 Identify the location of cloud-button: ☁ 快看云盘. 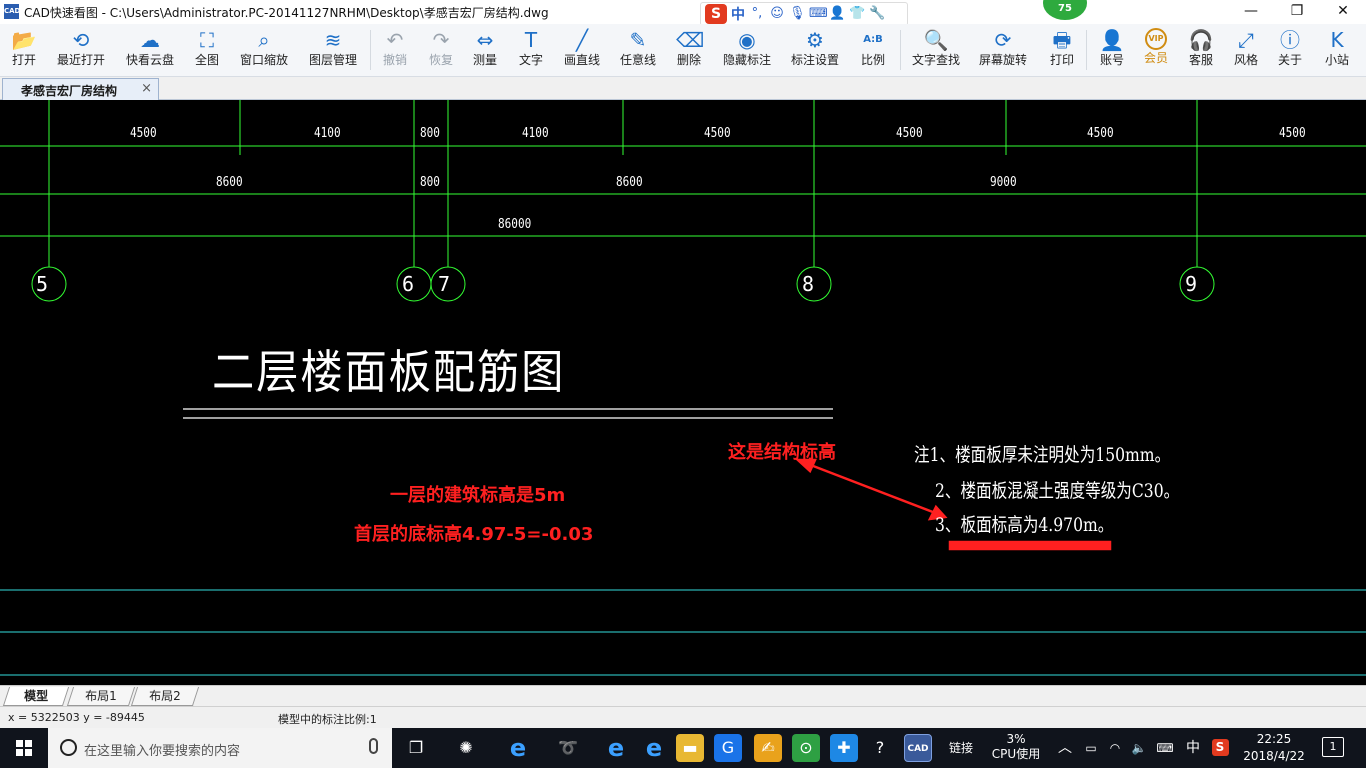
(150, 50).